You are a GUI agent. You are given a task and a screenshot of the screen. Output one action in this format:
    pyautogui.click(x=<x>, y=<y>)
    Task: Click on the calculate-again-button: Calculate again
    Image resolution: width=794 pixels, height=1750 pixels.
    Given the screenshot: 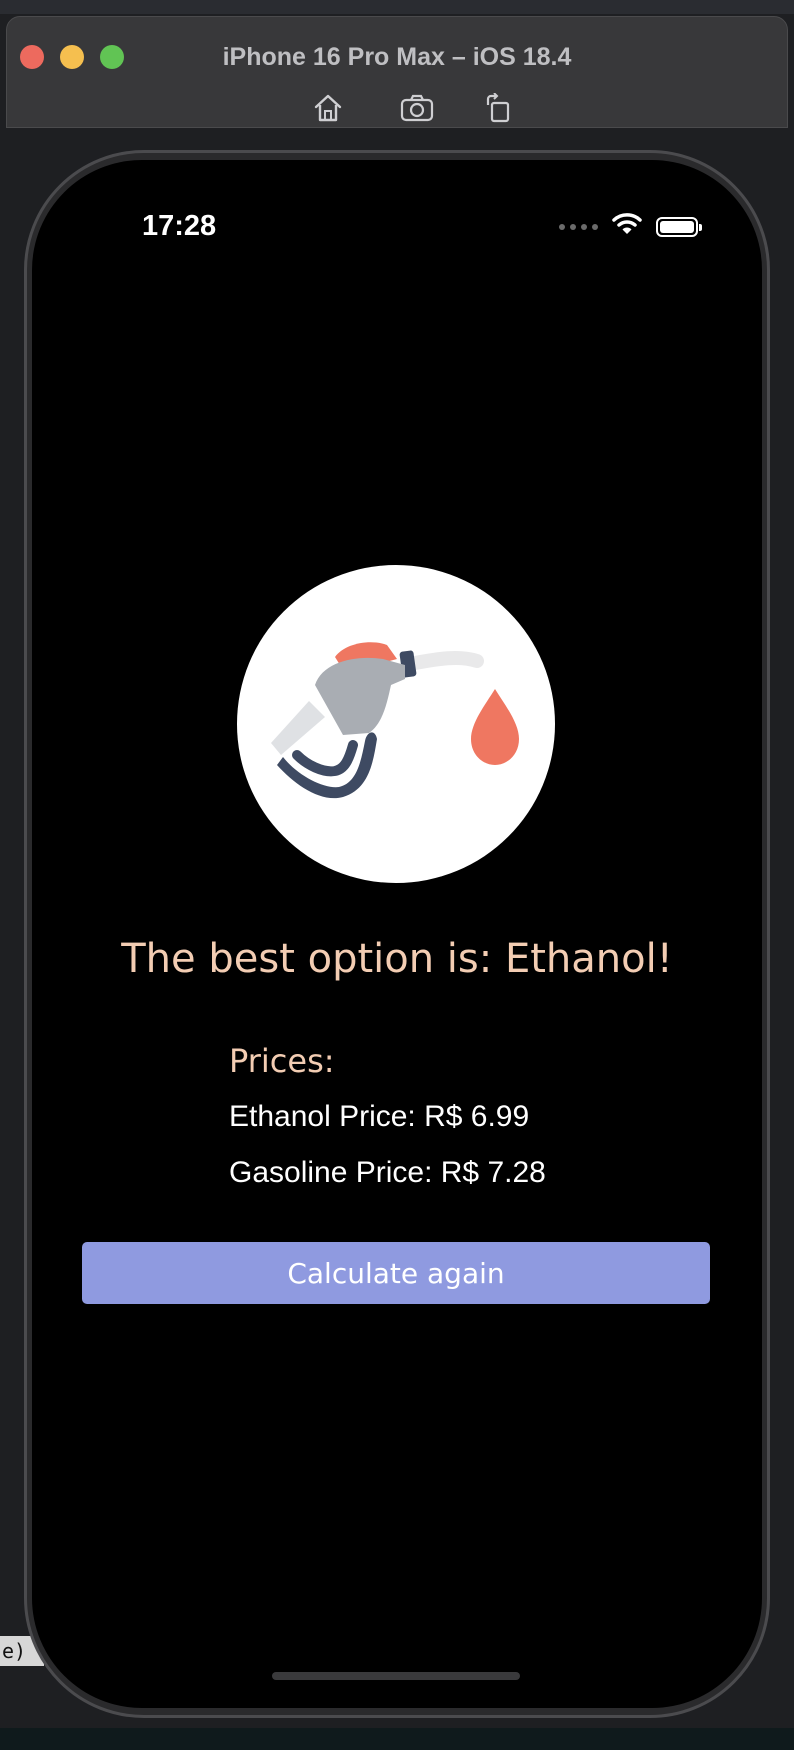 What is the action you would take?
    pyautogui.click(x=396, y=1273)
    